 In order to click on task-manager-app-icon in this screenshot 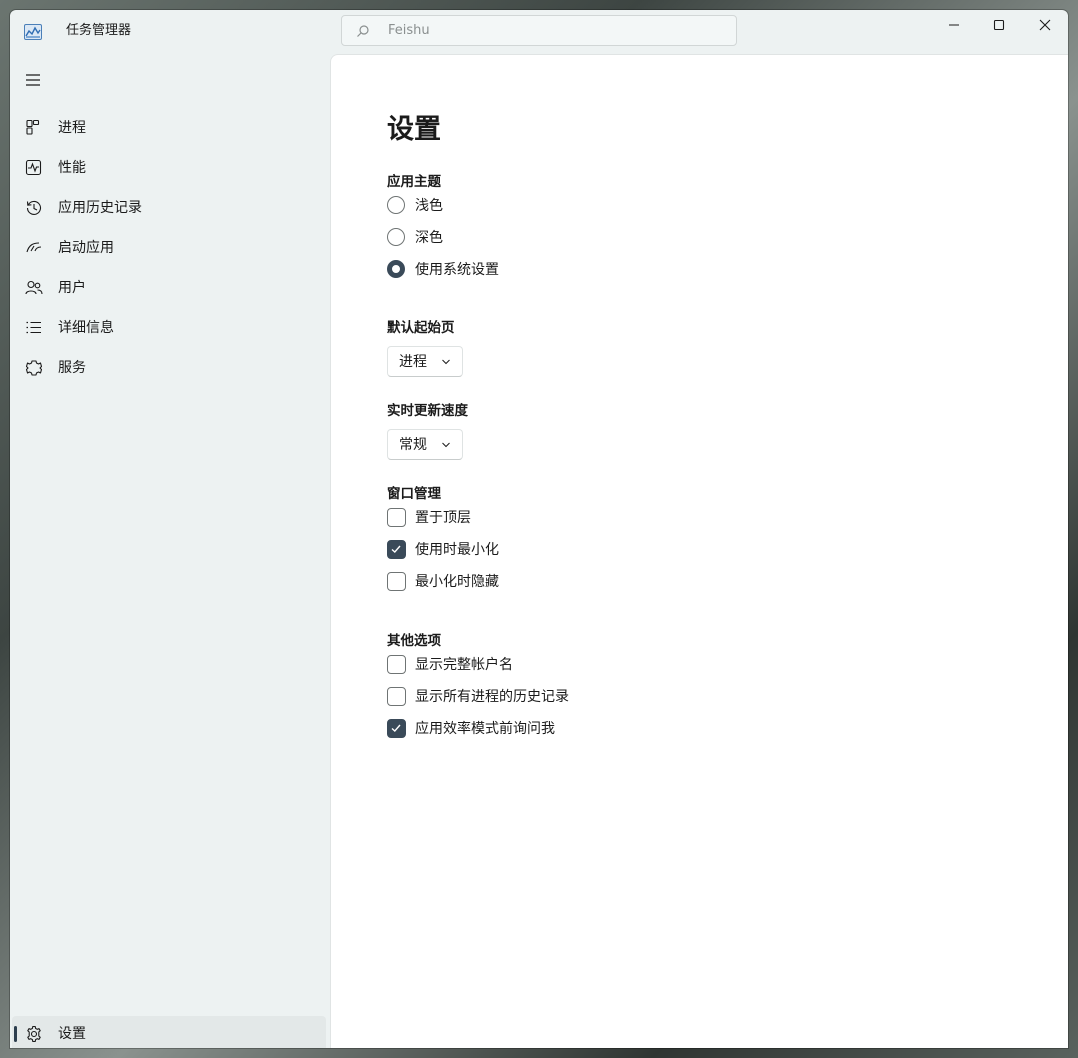, I will do `click(33, 32)`.